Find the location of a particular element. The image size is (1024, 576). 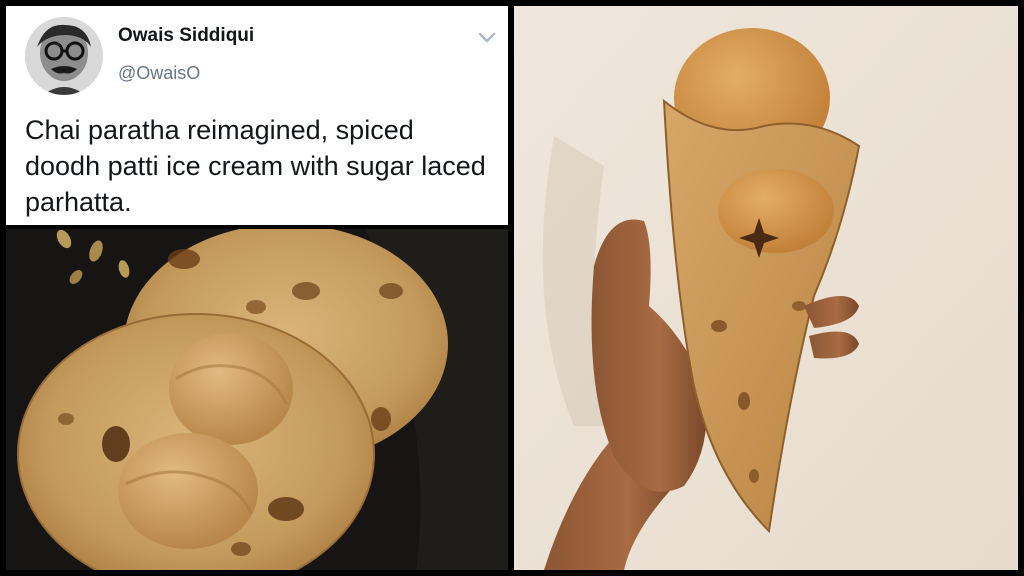

author-handle: @OwaisO is located at coordinates (159, 73).